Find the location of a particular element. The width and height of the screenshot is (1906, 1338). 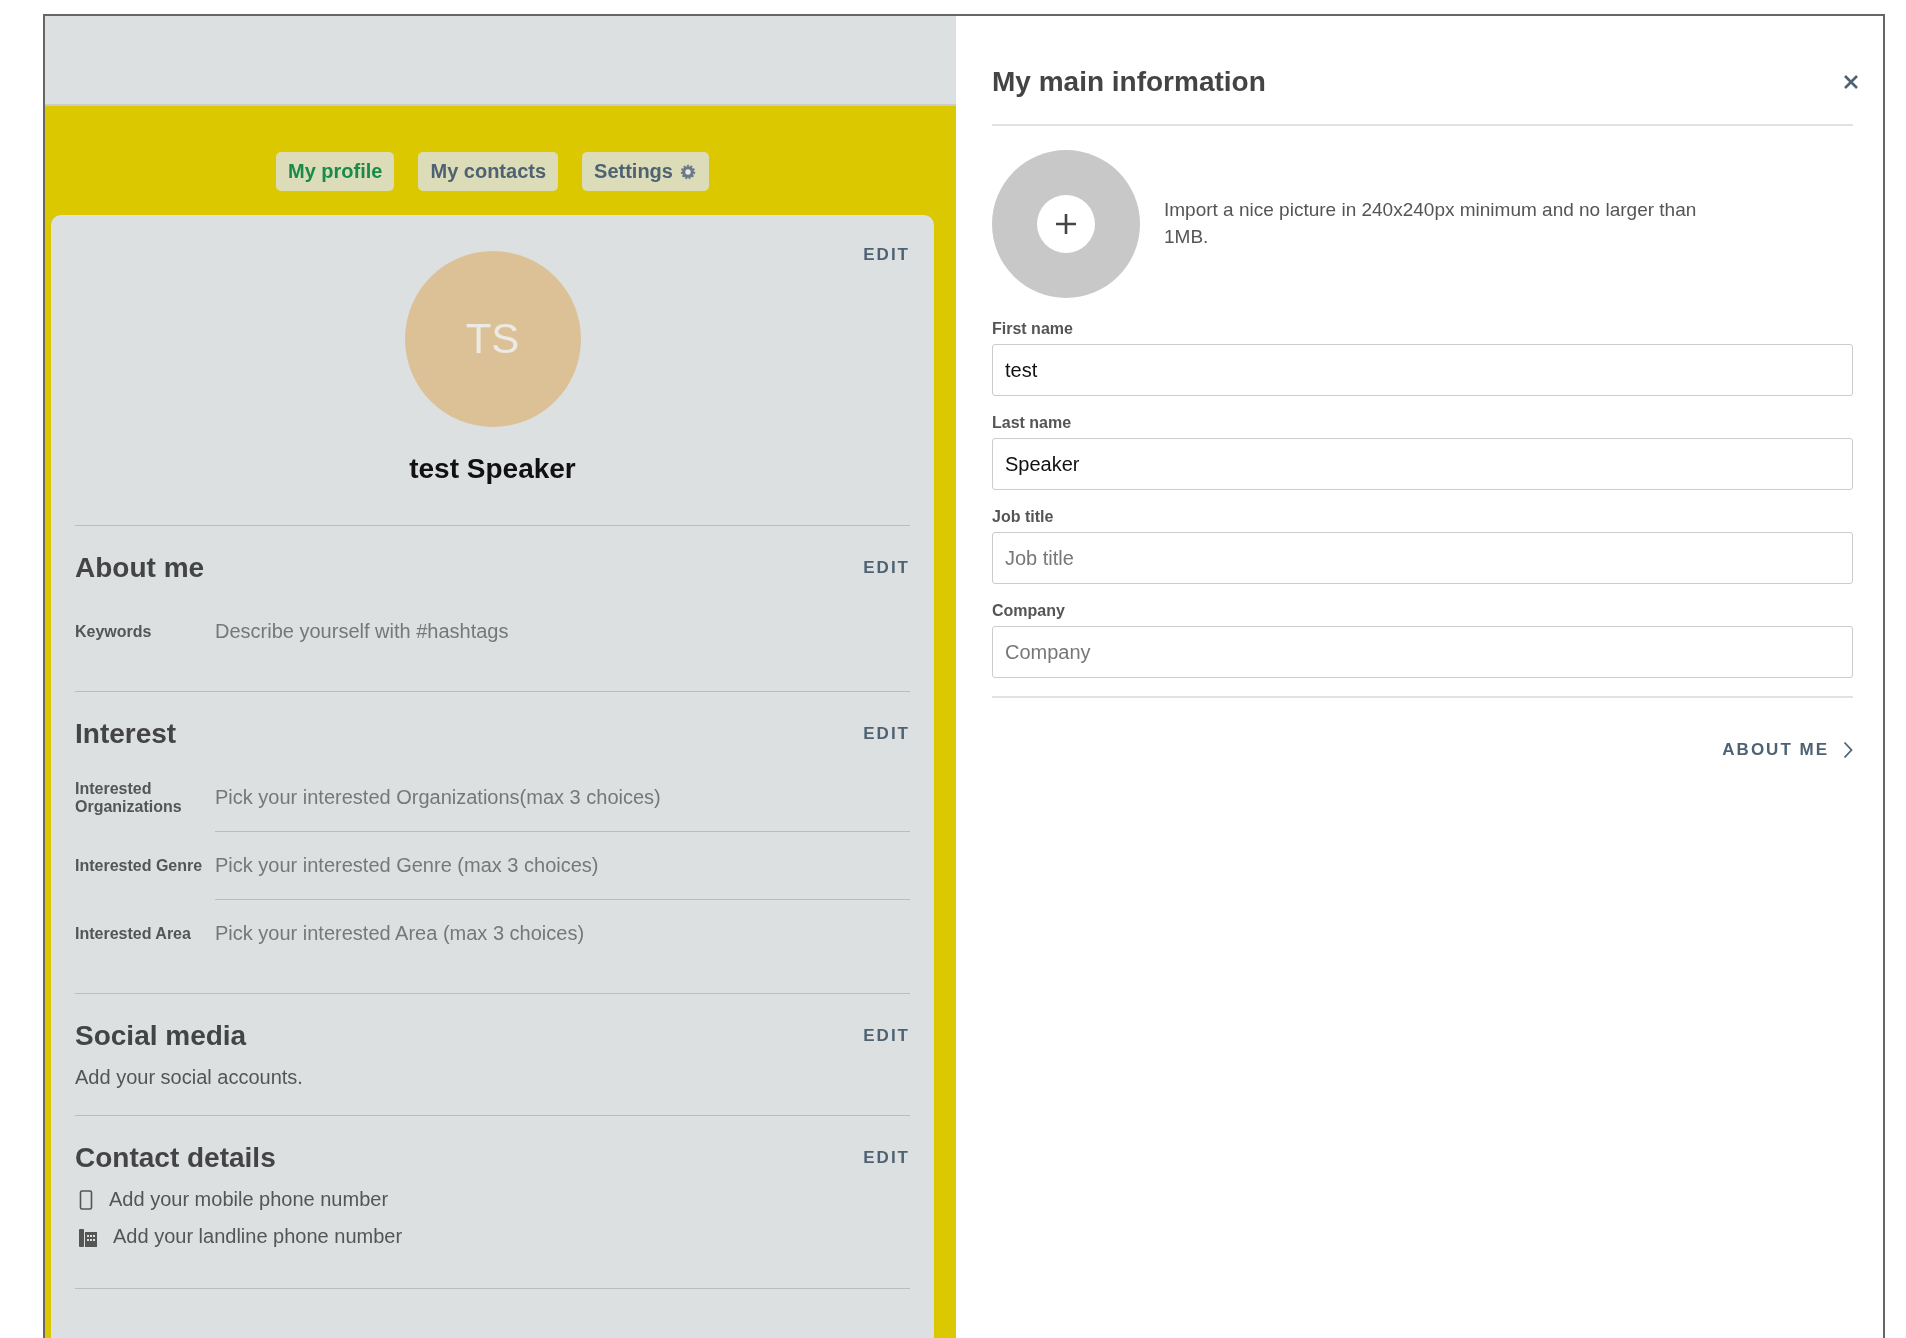

section-title: Contact details is located at coordinates (175, 1158).